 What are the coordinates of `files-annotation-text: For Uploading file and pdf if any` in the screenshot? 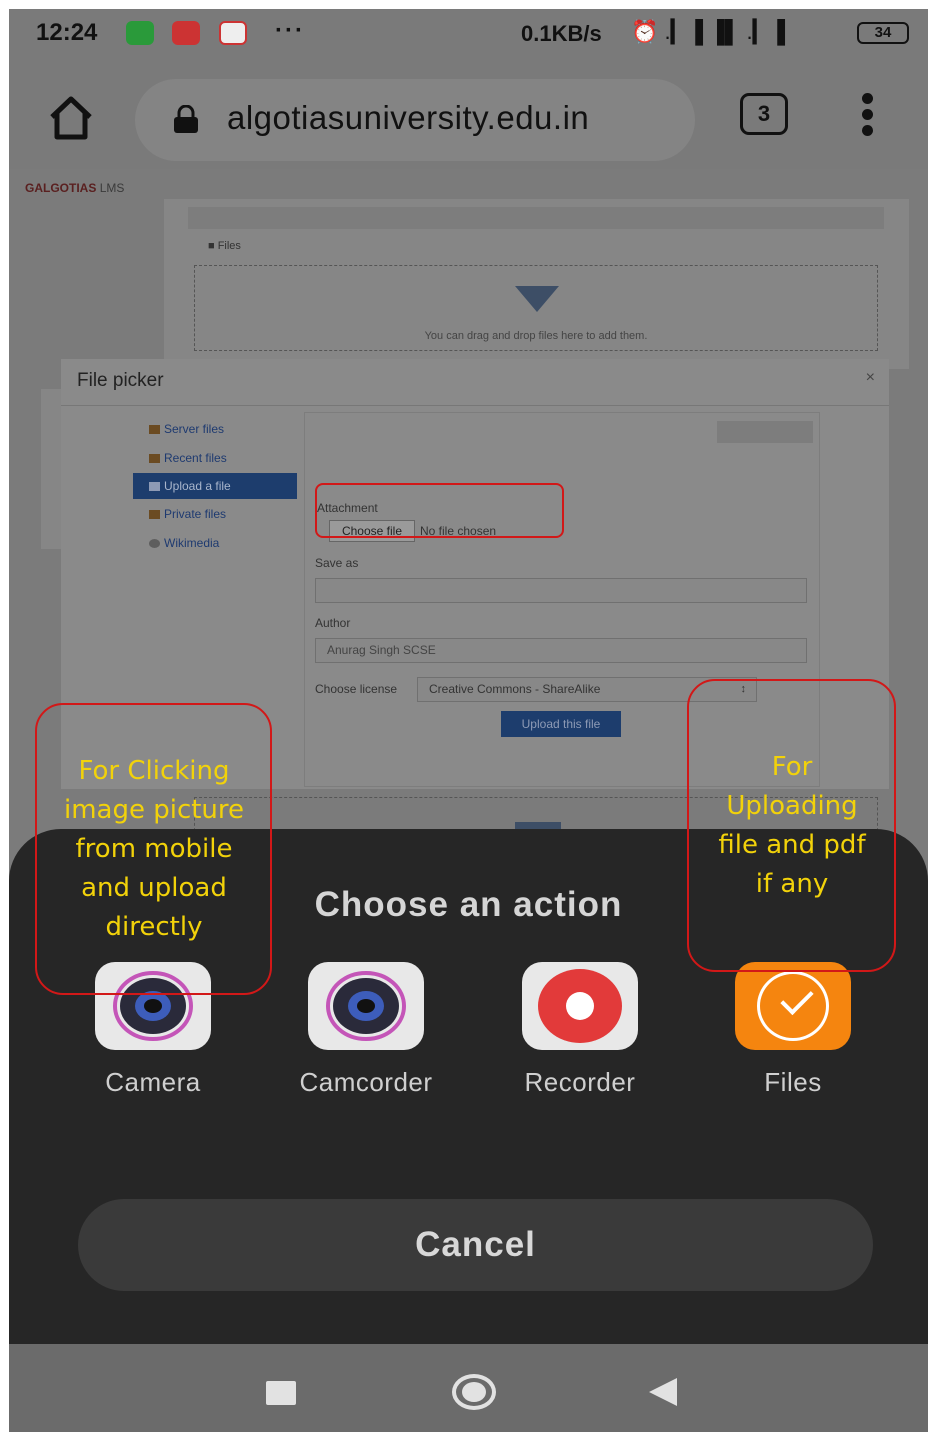 It's located at (792, 825).